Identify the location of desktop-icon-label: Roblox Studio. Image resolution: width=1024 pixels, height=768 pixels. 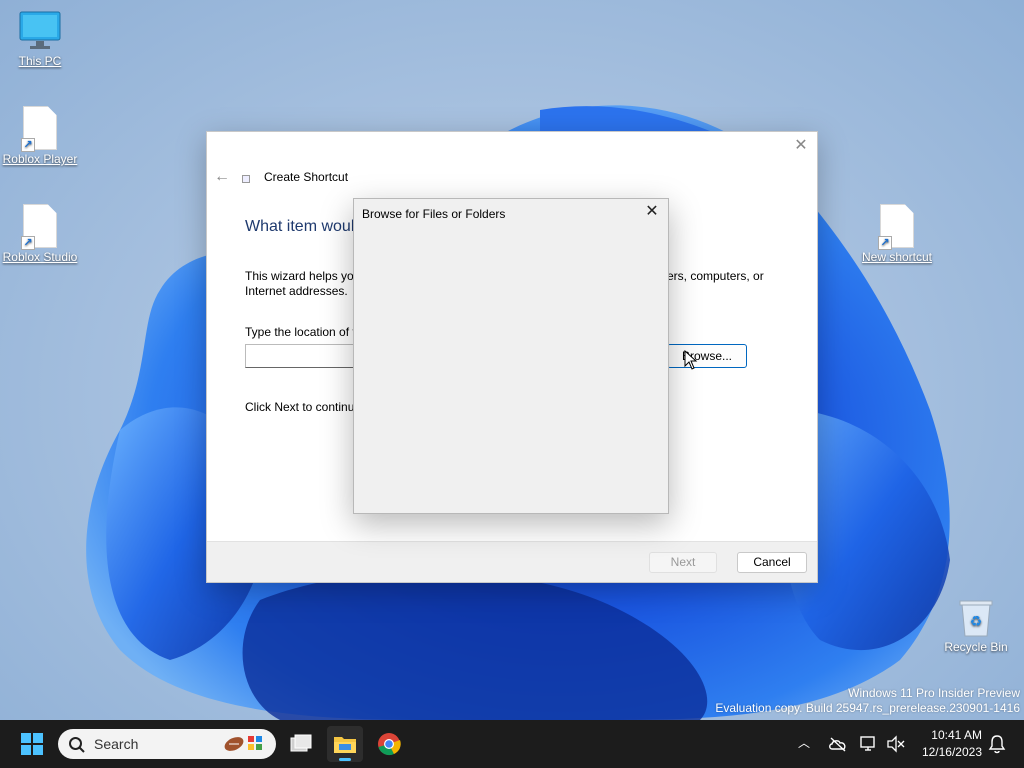
(40, 257).